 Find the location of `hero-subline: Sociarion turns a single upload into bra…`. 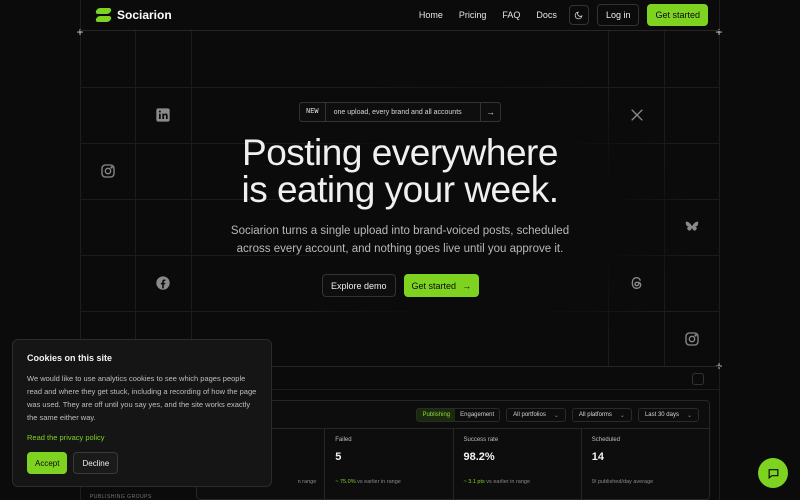

hero-subline: Sociarion turns a single upload into bra… is located at coordinates (400, 240).